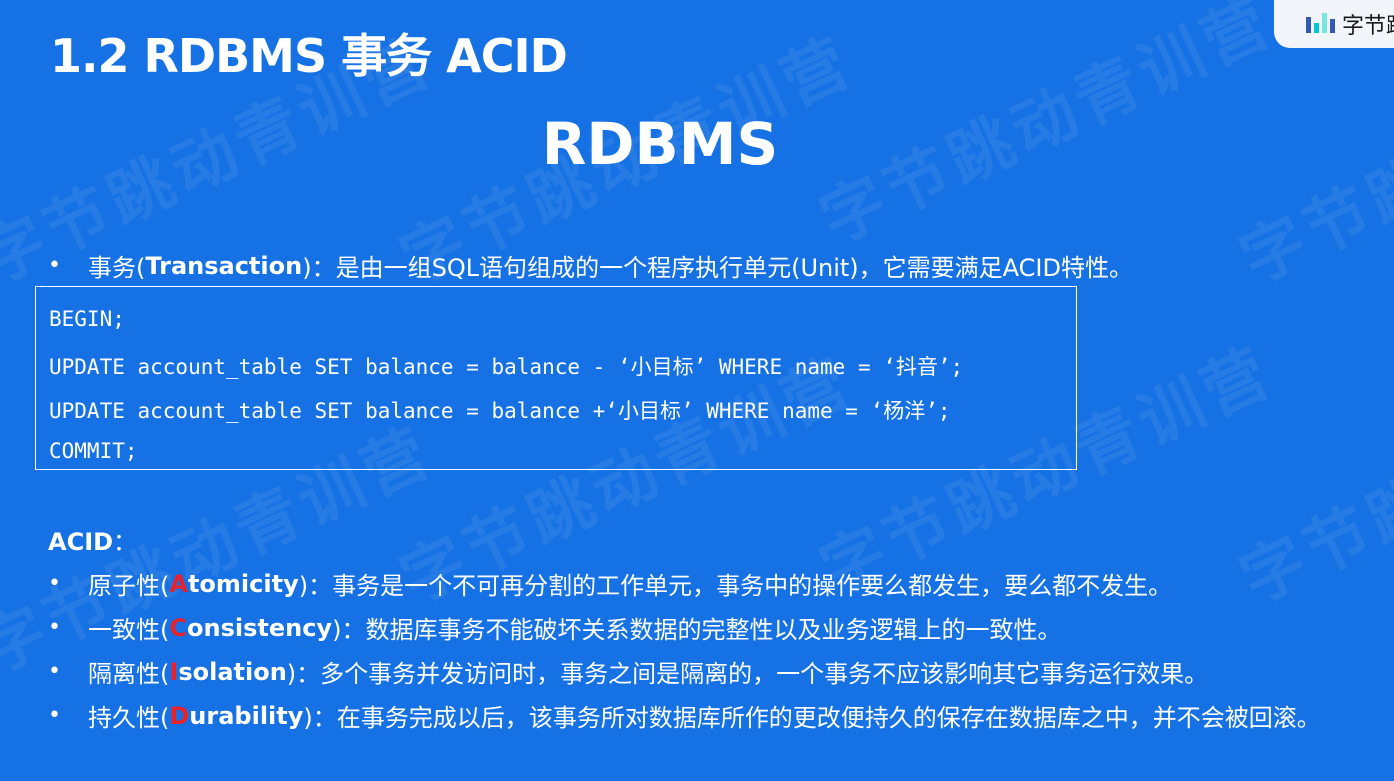 This screenshot has height=781, width=1394. I want to click on acid-item-initial: A, so click(178, 583).